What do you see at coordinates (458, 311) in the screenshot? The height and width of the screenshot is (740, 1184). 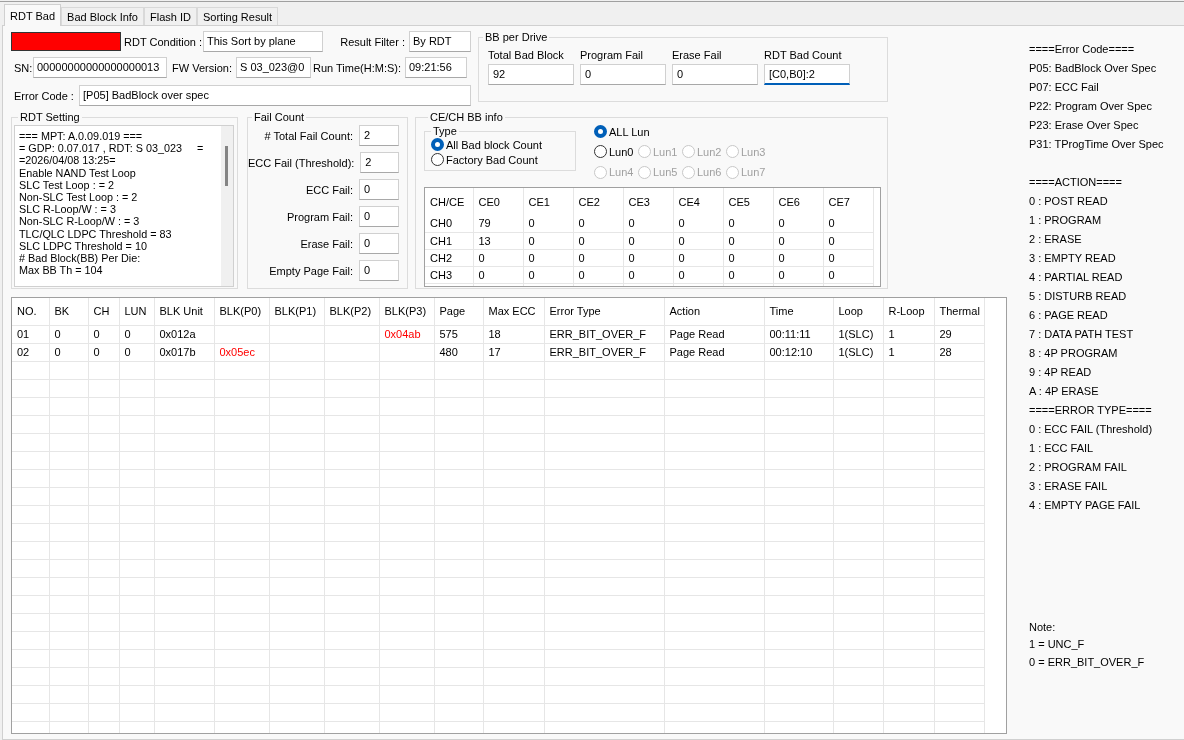 I see `column-header: Page` at bounding box center [458, 311].